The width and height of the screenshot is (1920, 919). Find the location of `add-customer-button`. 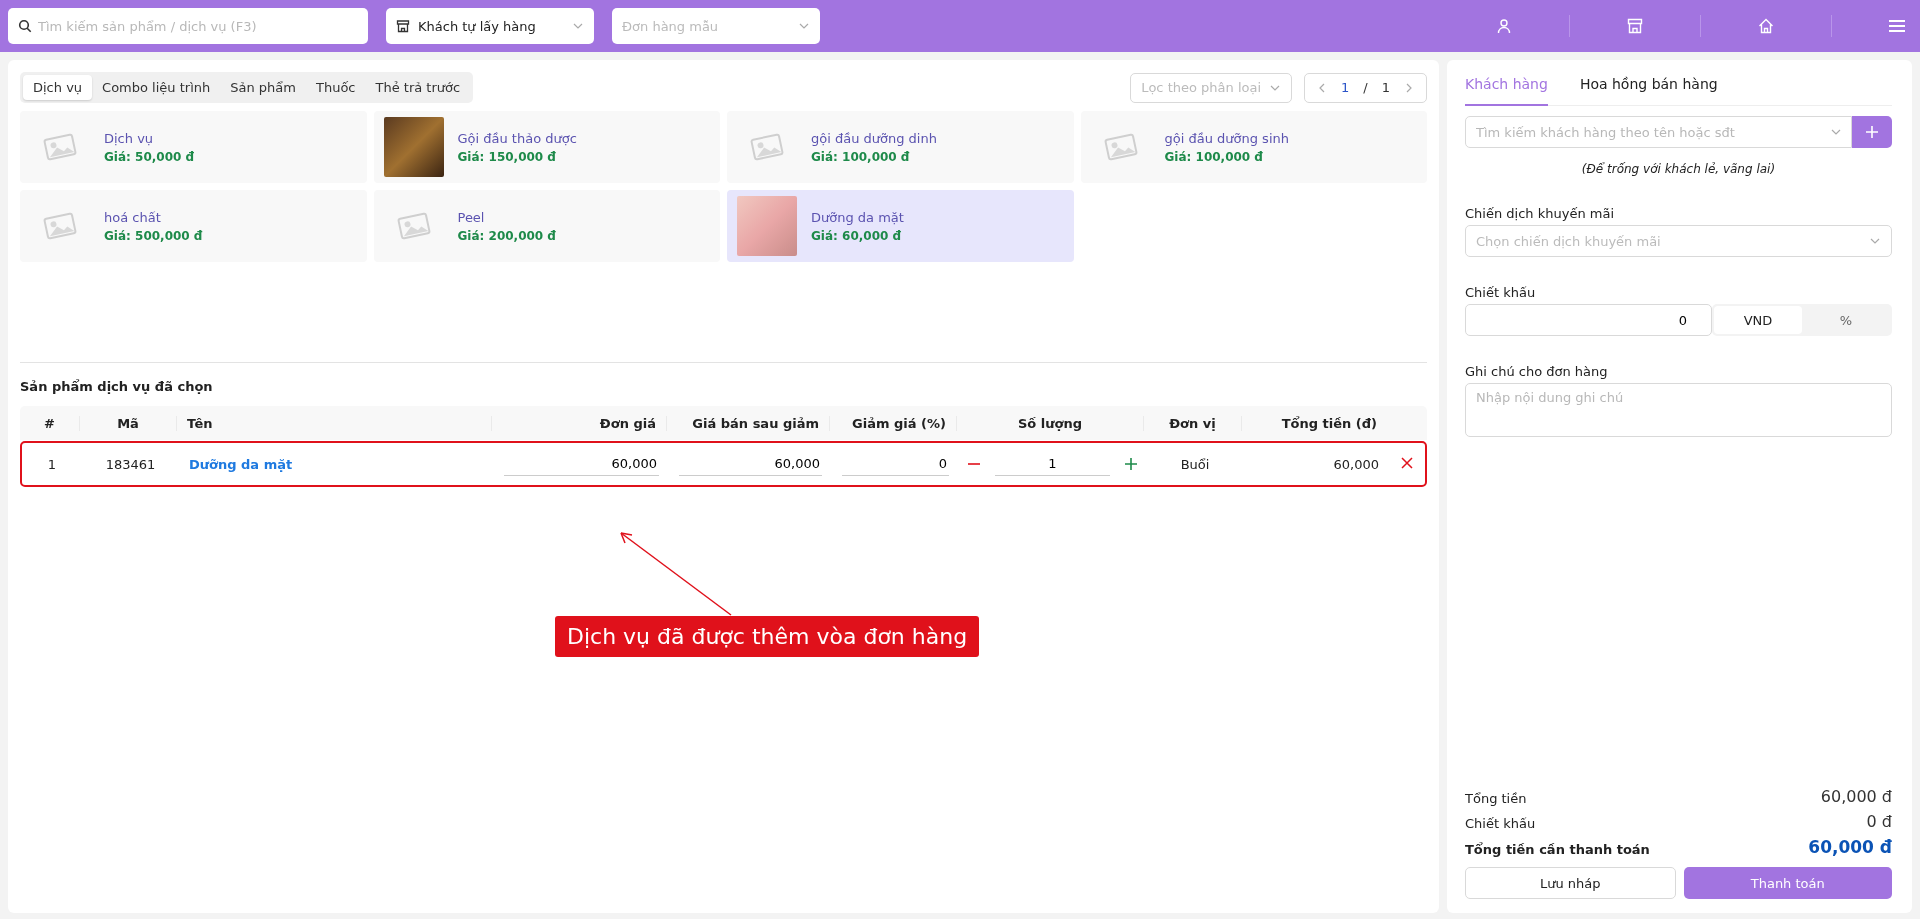

add-customer-button is located at coordinates (1872, 132).